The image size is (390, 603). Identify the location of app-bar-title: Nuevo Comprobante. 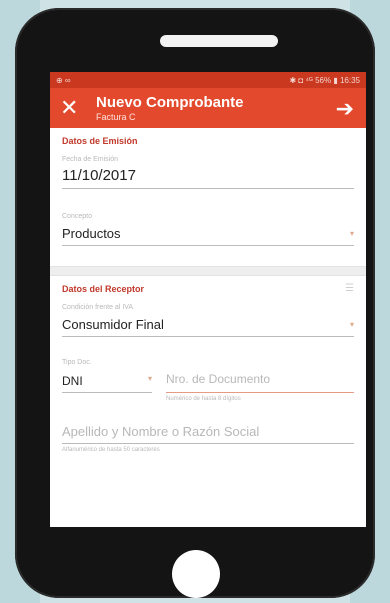
(170, 102).